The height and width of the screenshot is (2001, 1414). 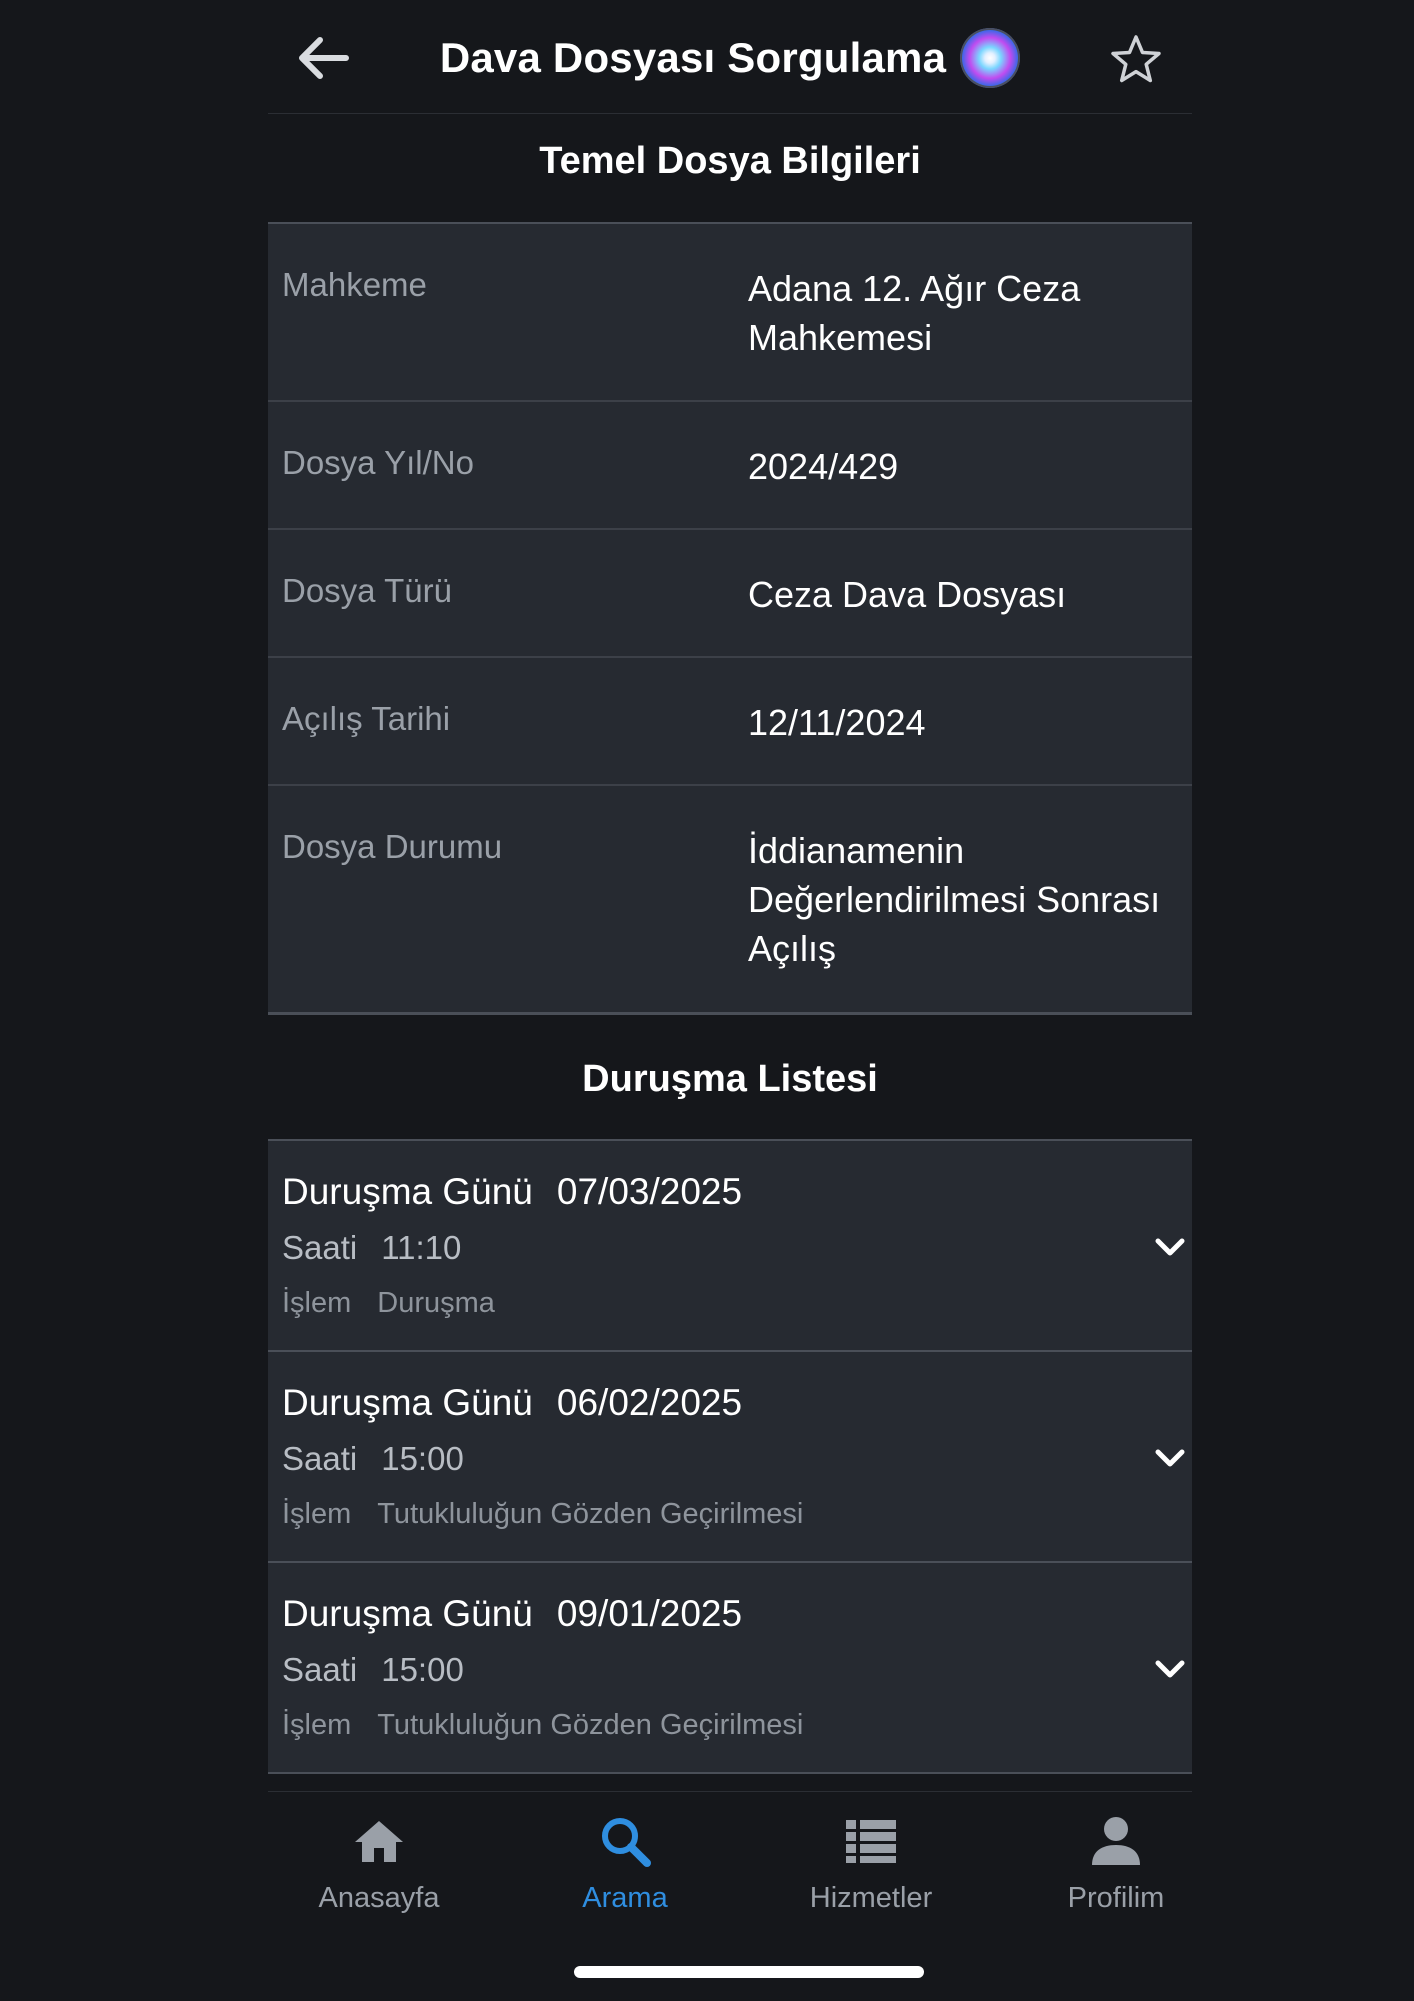 I want to click on hearing-action-line: İşlem Duruşma, so click(x=388, y=1303).